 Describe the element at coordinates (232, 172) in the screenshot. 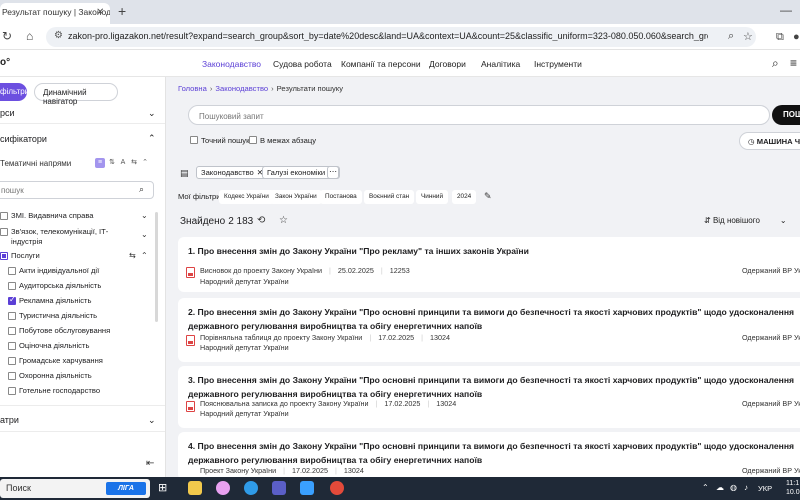

I see `facet-chip-legislation: Законодавство ✕` at that location.